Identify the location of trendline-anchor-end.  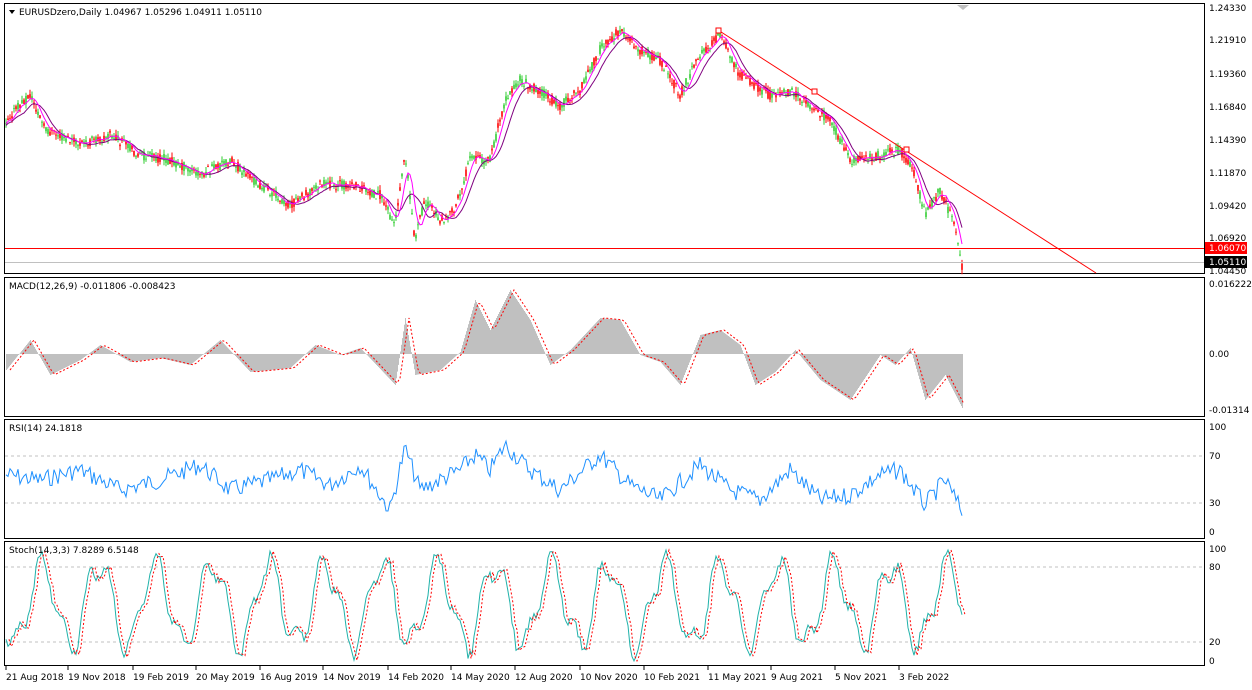
(906, 149).